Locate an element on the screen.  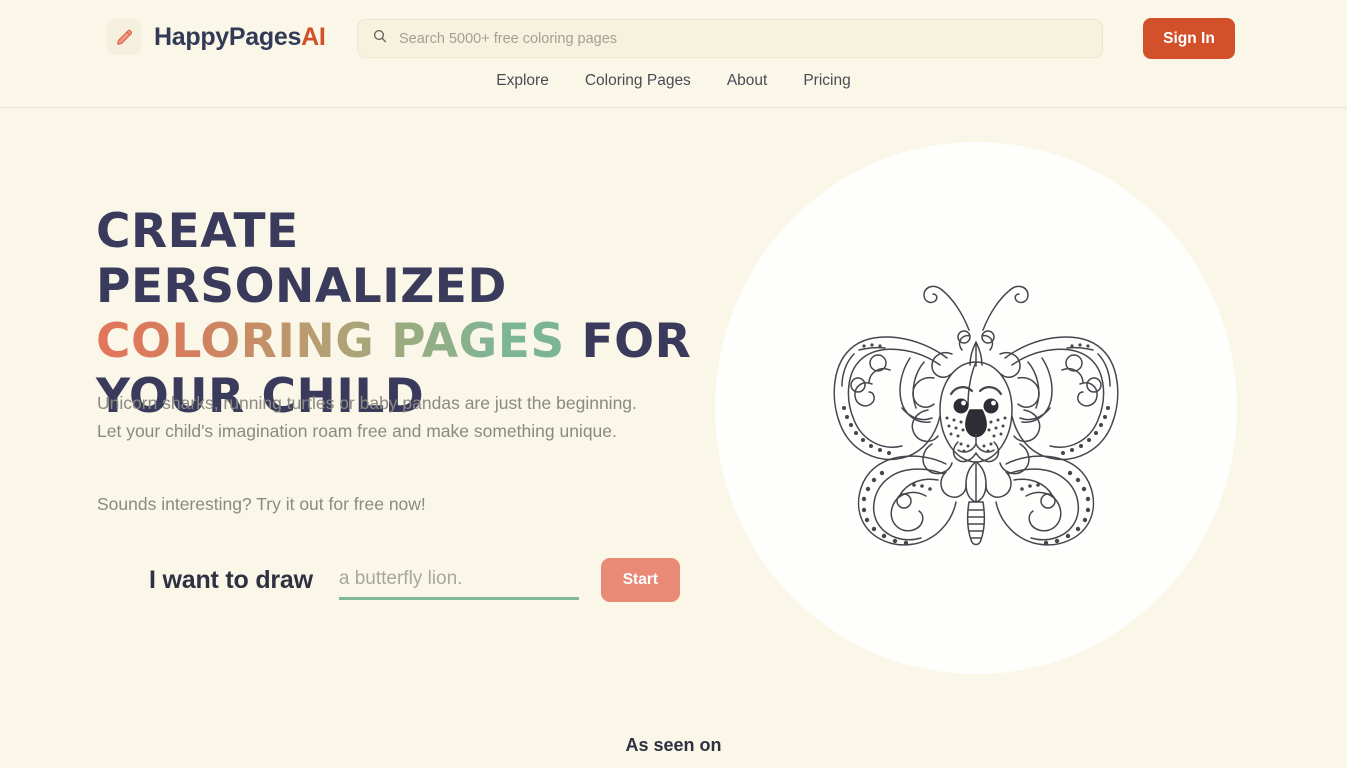
brand-suffix: AI is located at coordinates (313, 36).